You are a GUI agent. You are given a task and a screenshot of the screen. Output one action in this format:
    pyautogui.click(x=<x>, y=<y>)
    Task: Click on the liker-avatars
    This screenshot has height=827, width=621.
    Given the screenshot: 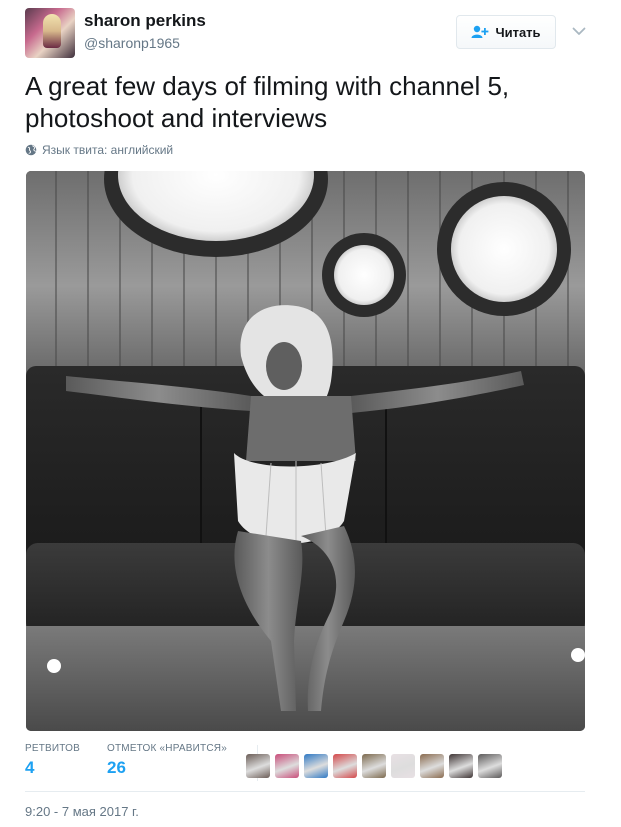 What is the action you would take?
    pyautogui.click(x=376, y=766)
    